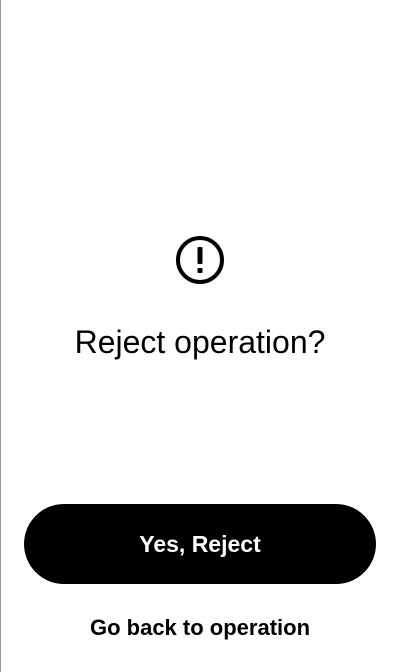 The image size is (400, 672). Describe the element at coordinates (200, 342) in the screenshot. I see `dialog-title: Reject operation?` at that location.